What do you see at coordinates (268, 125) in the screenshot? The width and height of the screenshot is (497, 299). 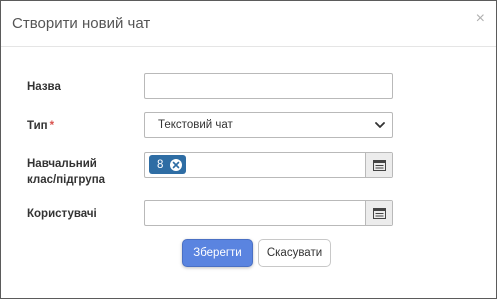 I see `type-select: Текстовий чат` at bounding box center [268, 125].